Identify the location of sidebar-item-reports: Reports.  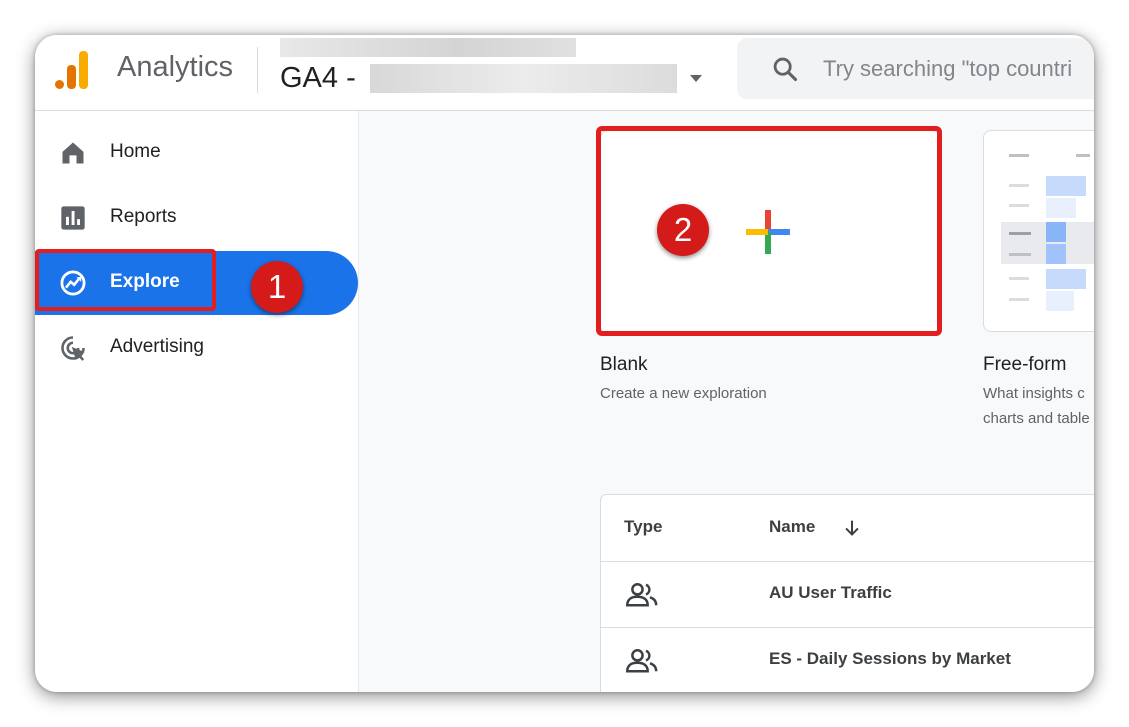
(196, 218).